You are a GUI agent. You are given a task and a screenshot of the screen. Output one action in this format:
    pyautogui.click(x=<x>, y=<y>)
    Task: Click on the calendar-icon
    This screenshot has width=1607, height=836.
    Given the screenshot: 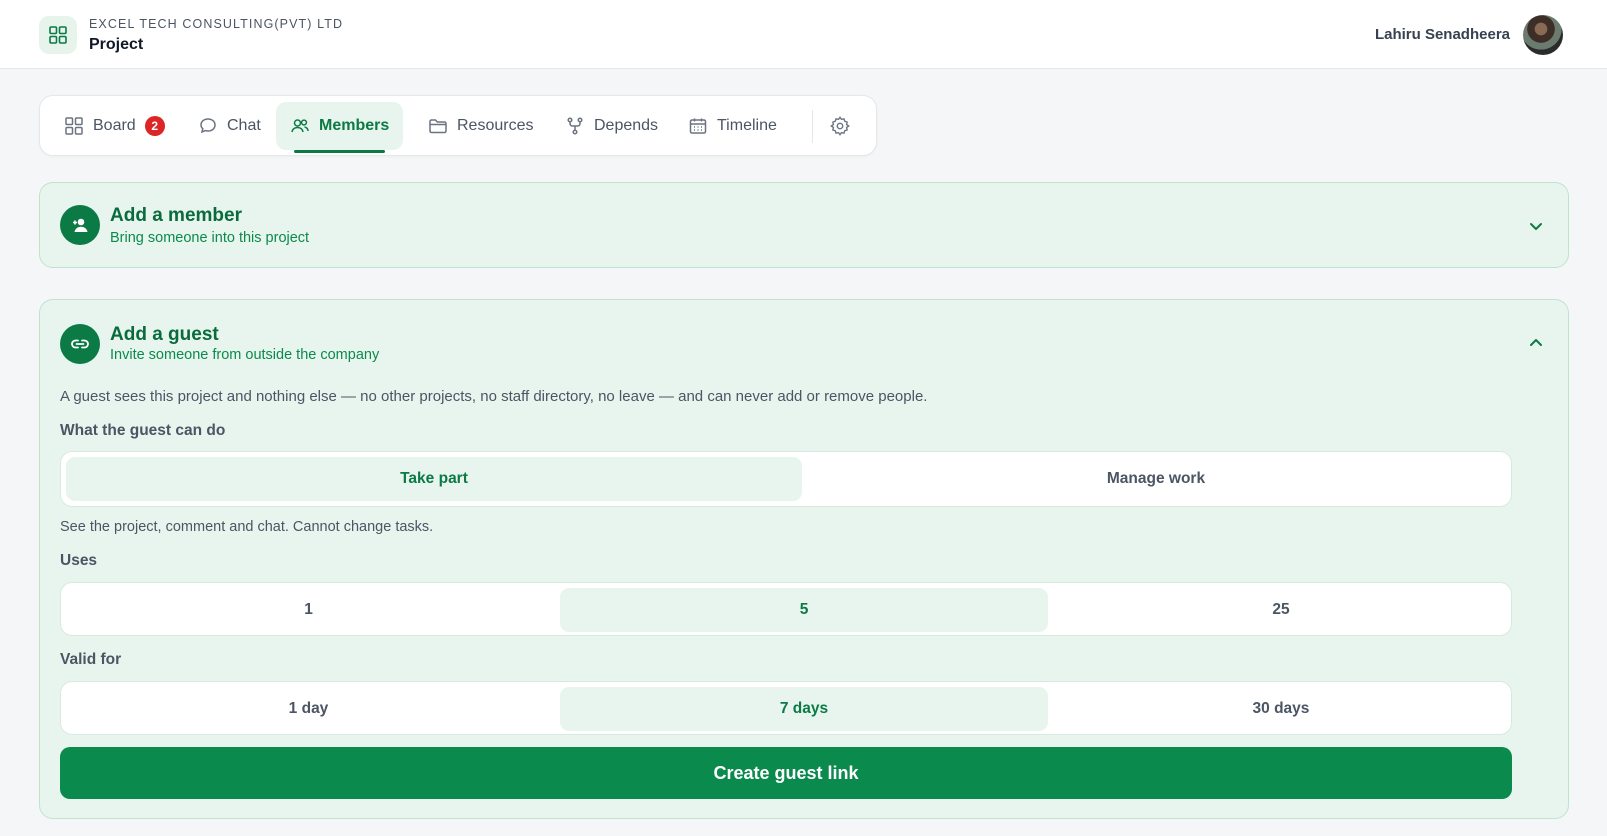 What is the action you would take?
    pyautogui.click(x=698, y=126)
    